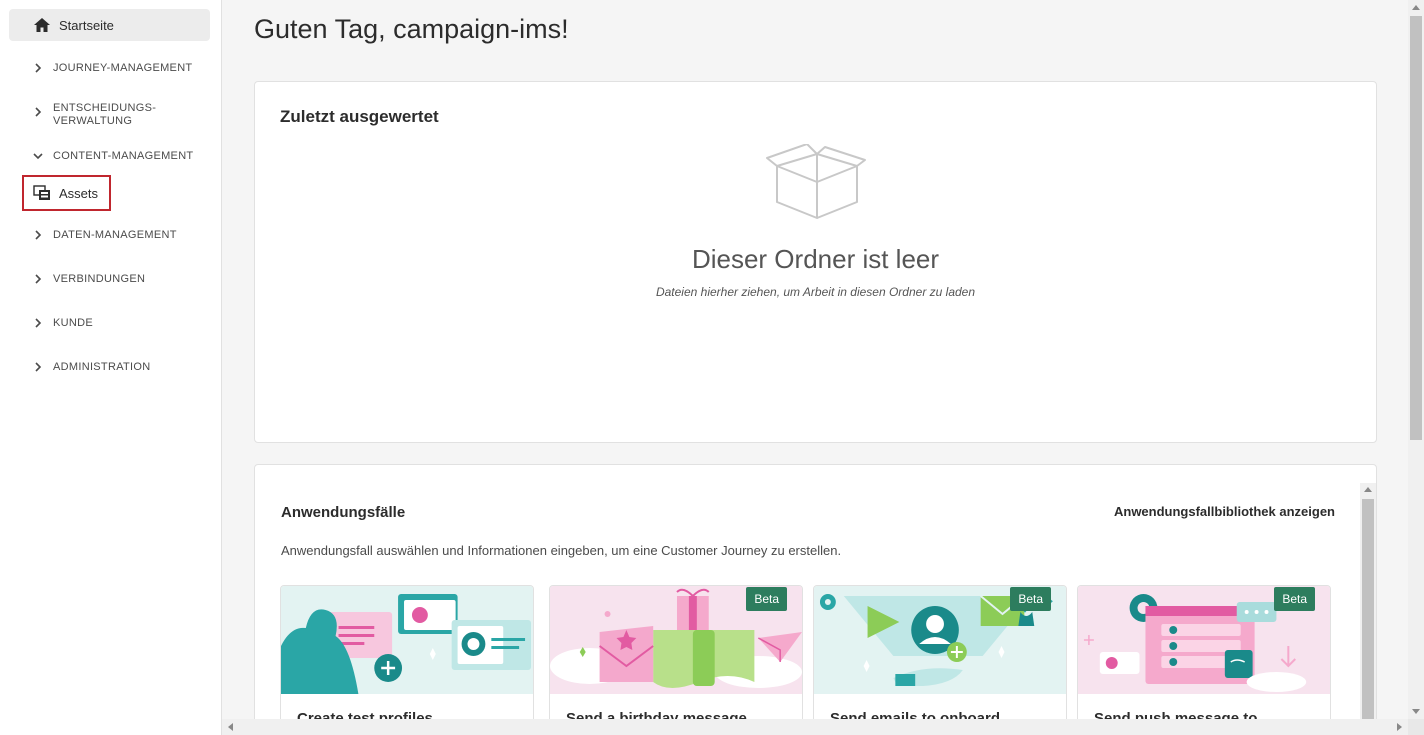 The width and height of the screenshot is (1424, 735). What do you see at coordinates (42, 25) in the screenshot?
I see `home-icon` at bounding box center [42, 25].